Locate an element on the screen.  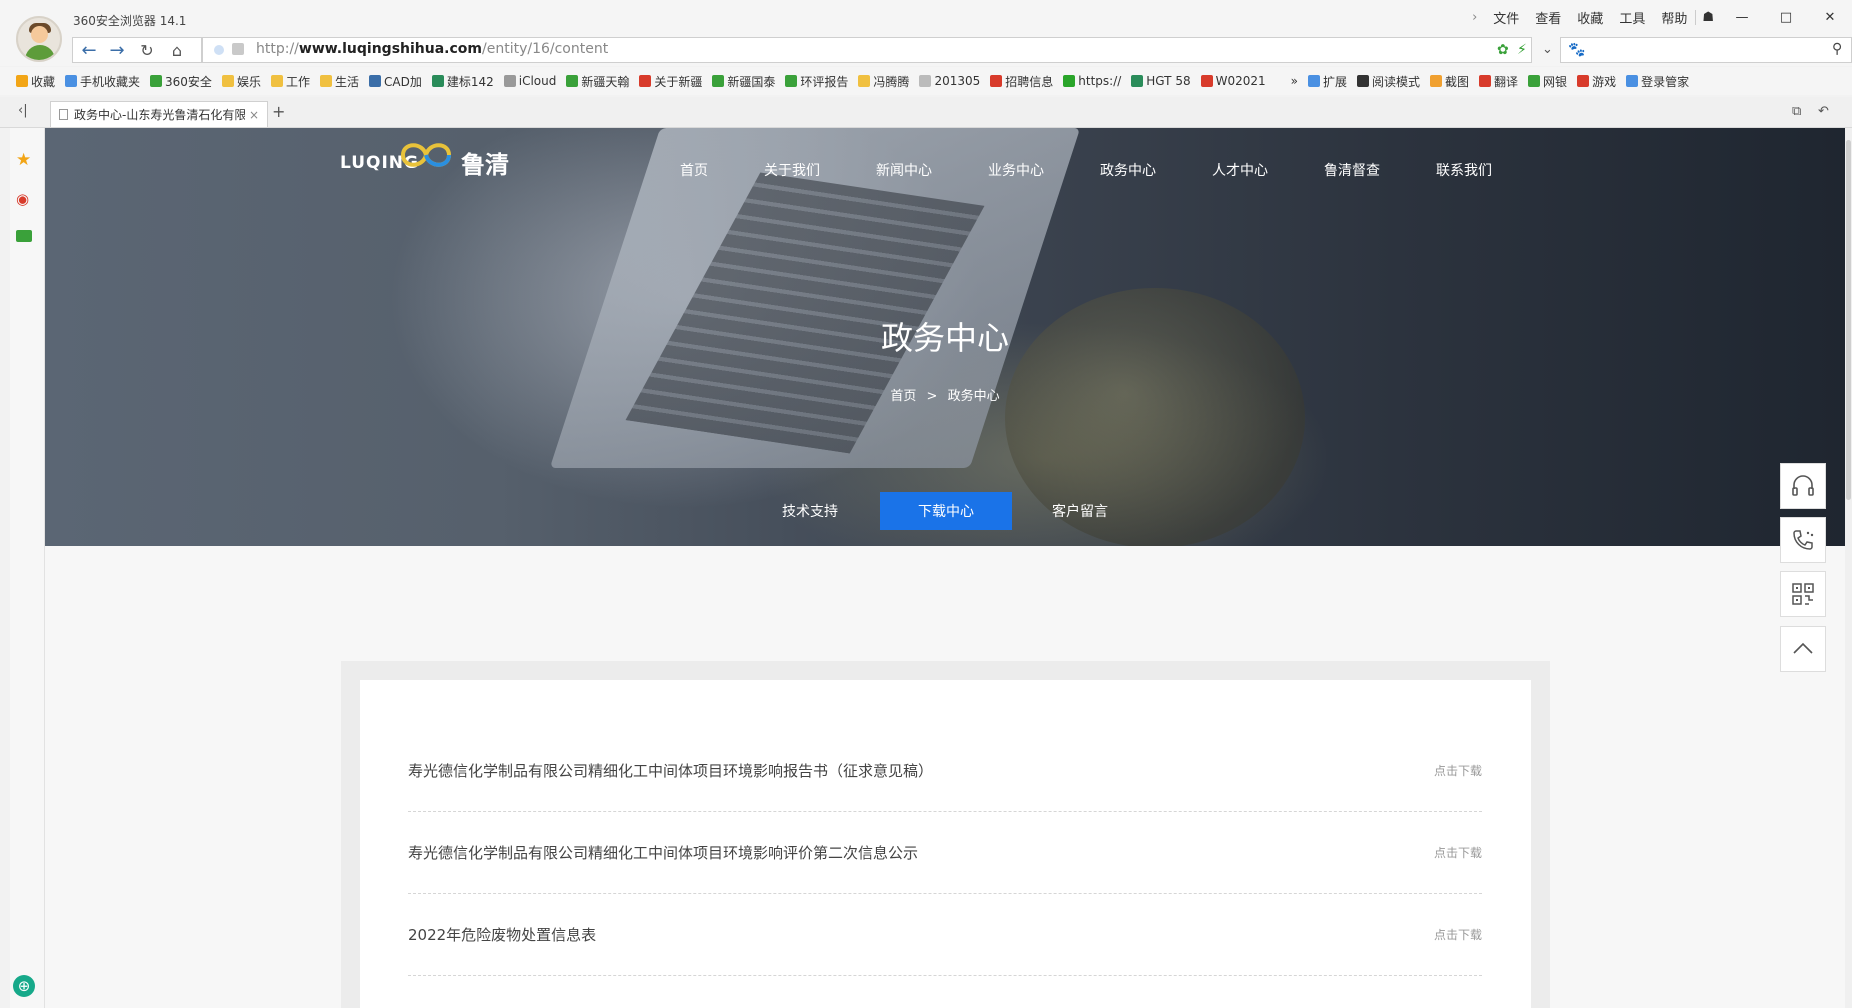
bookmark-item: 360安全 is located at coordinates (181, 81).